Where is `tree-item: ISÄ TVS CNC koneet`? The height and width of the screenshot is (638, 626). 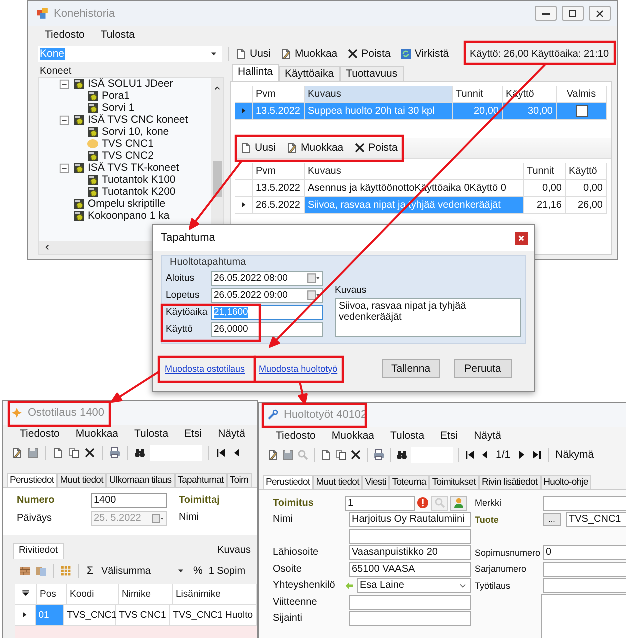
tree-item: ISÄ TVS CNC koneet is located at coordinates (138, 120).